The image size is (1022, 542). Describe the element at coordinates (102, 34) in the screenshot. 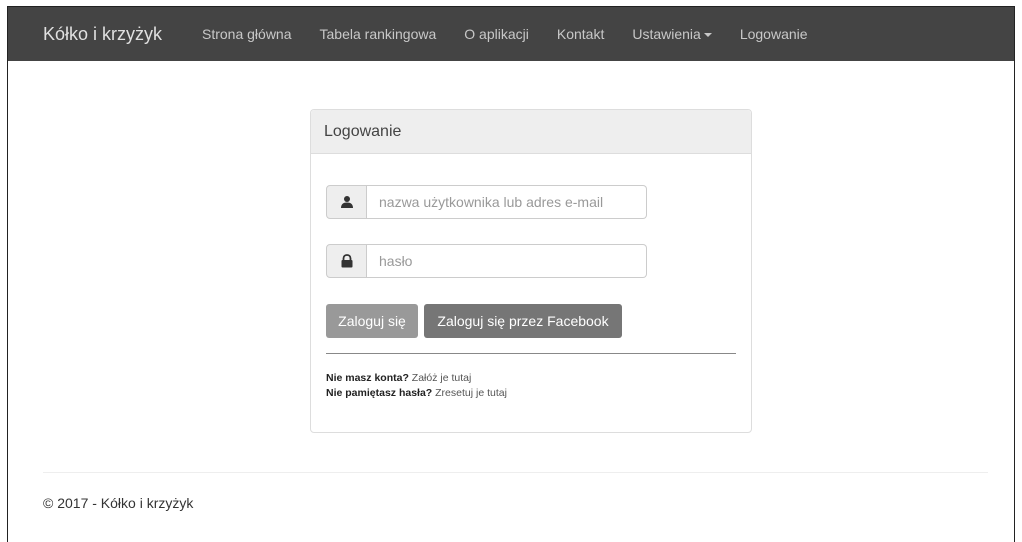

I see `brand-link: Kółko i krzyżyk` at that location.